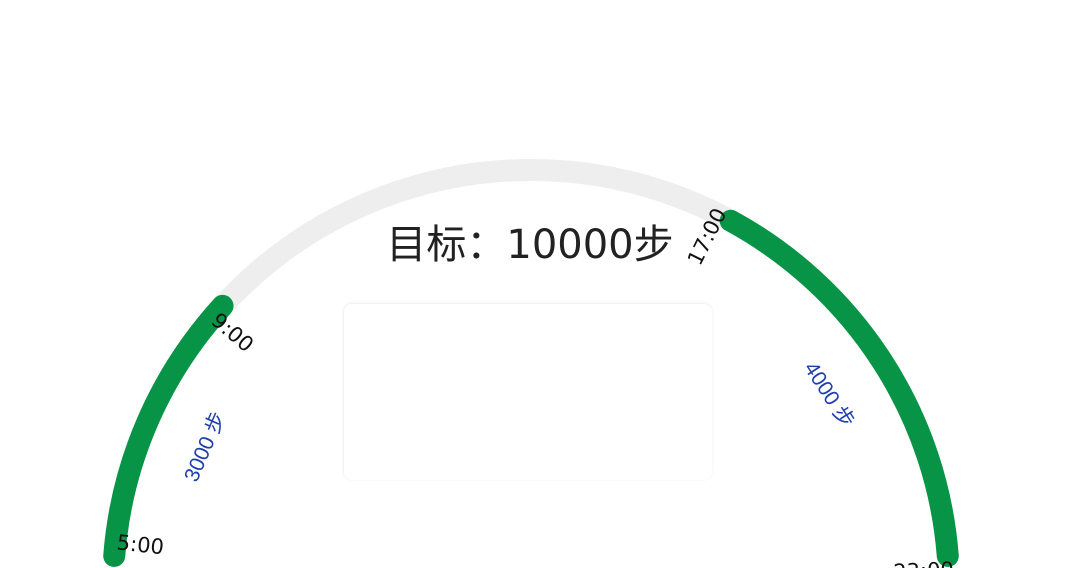 This screenshot has height=568, width=1080. What do you see at coordinates (924, 563) in the screenshot?
I see `segment-end-time-label: 23:00` at bounding box center [924, 563].